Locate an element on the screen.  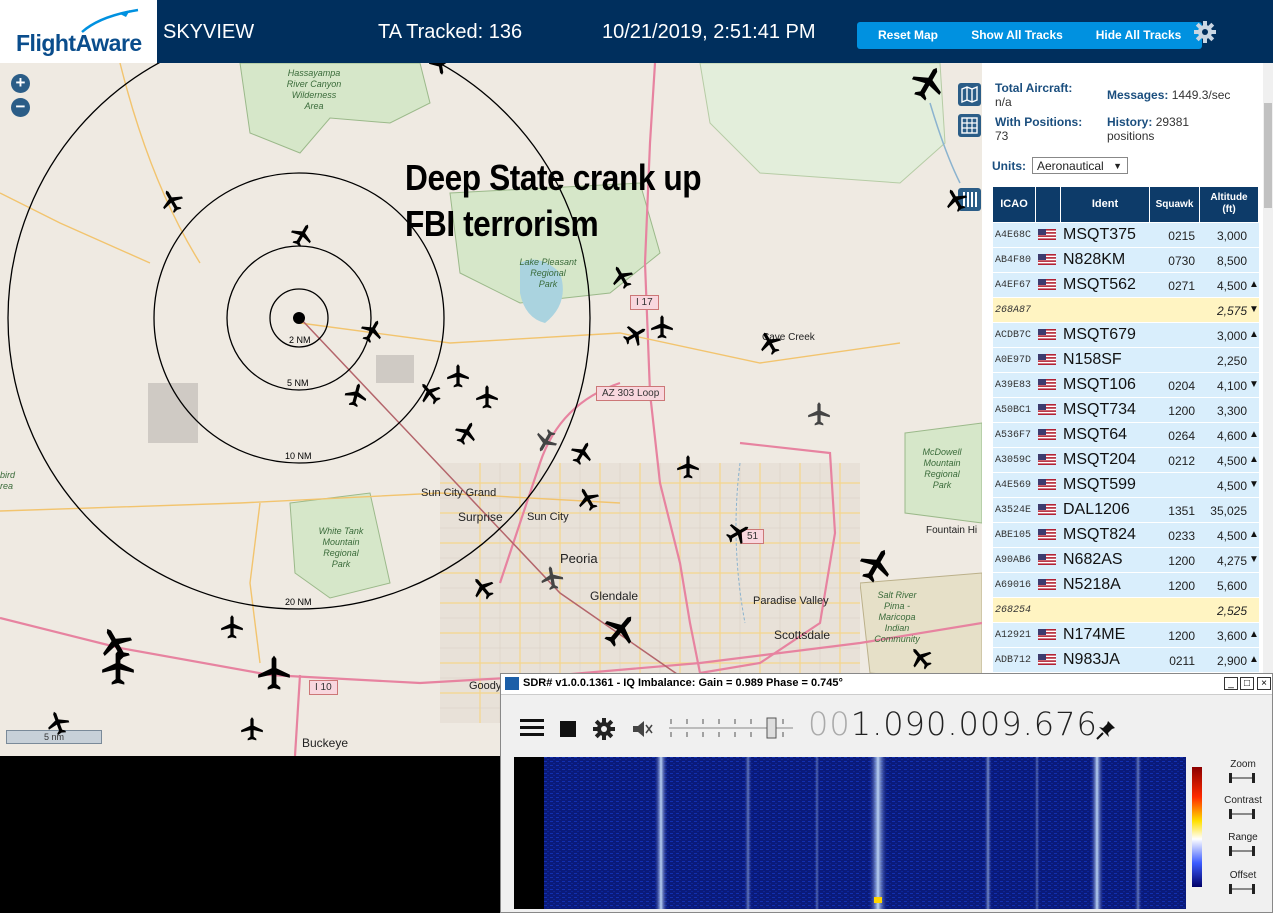
col-altitude: Altitude (ft) is located at coordinates (1229, 204).